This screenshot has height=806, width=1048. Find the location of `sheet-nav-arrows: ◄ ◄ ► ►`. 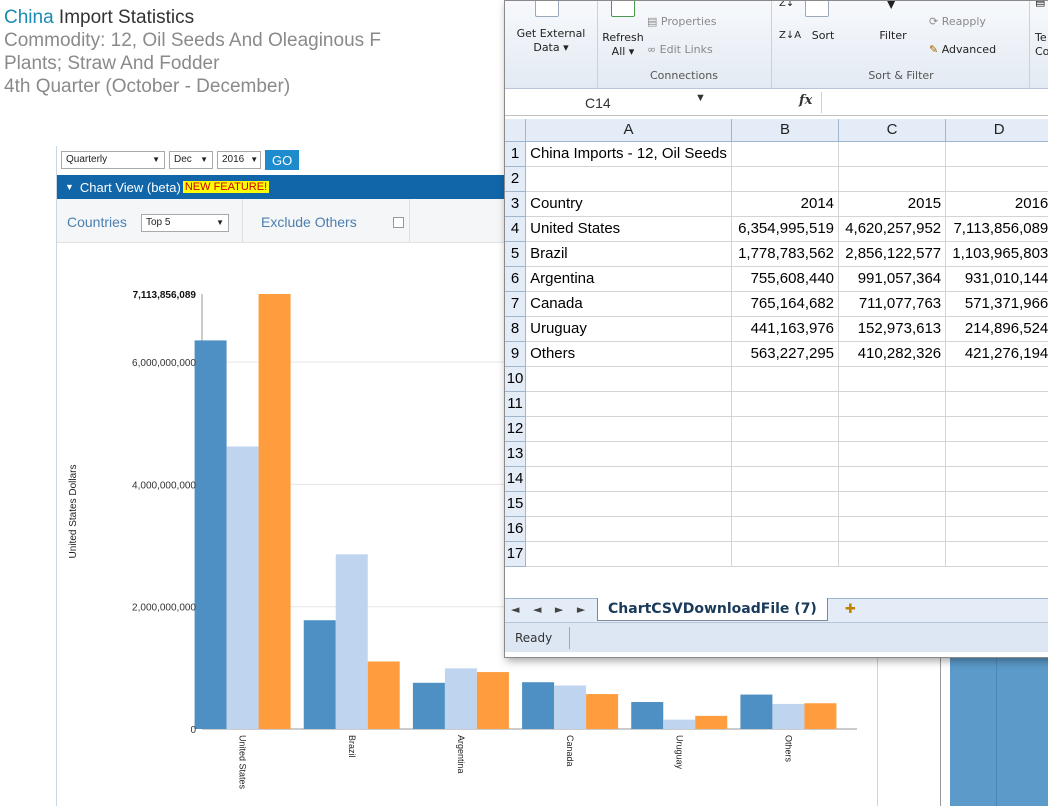

sheet-nav-arrows: ◄ ◄ ► ► is located at coordinates (550, 609).